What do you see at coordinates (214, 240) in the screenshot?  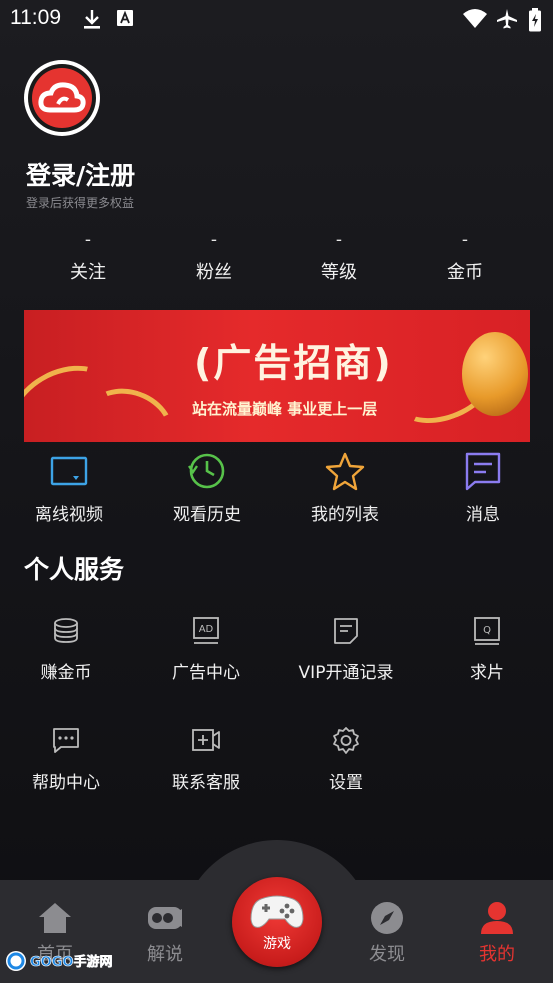 I see `stat-fans-value: -` at bounding box center [214, 240].